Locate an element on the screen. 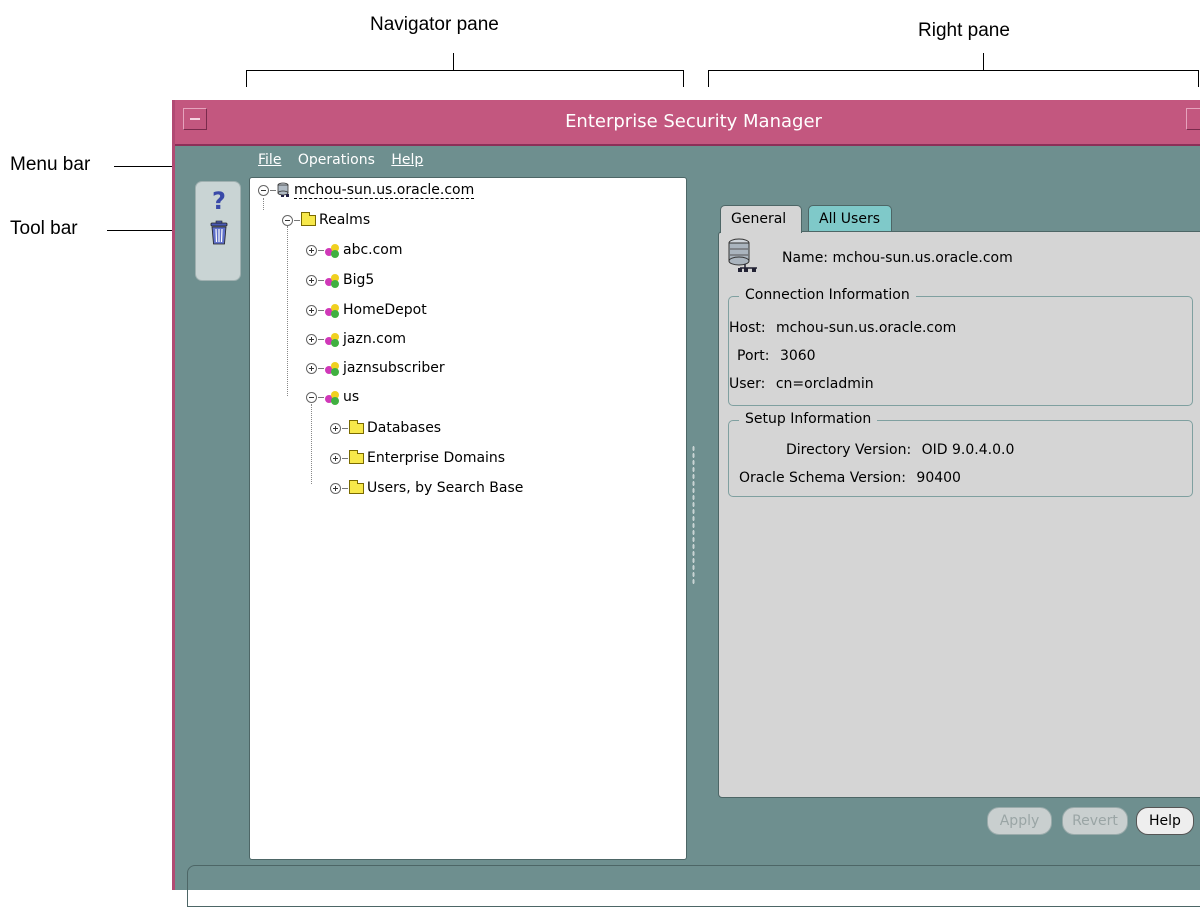 This screenshot has width=1200, height=907. tree-node-realm: jazn.com is located at coordinates (356, 339).